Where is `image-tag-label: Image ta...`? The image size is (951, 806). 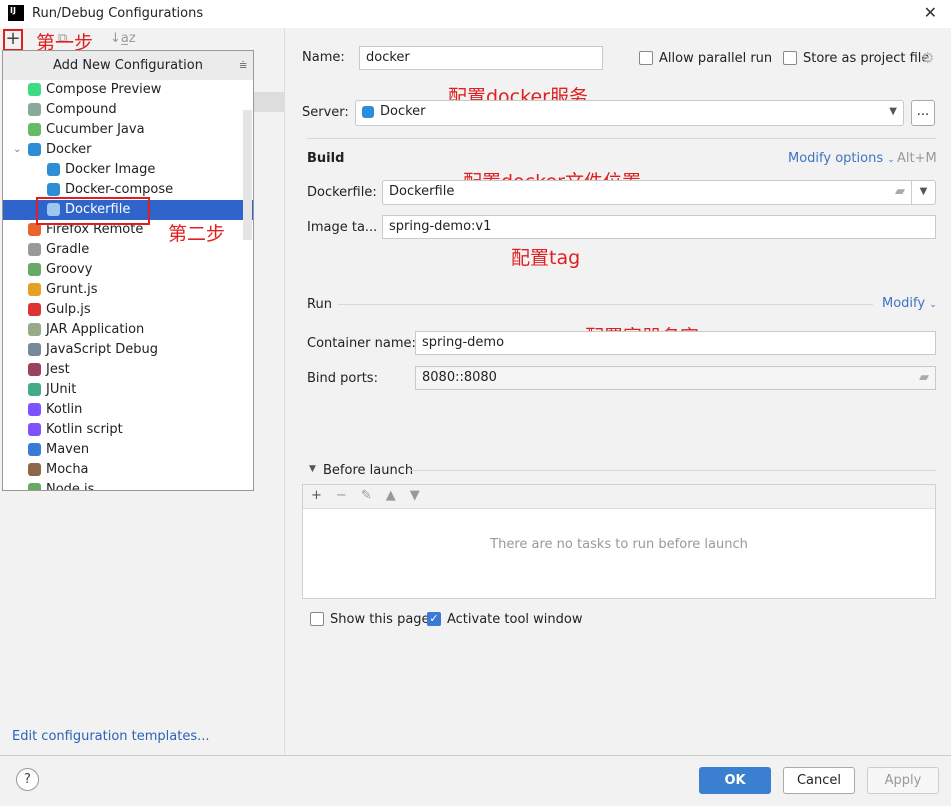
image-tag-label: Image ta... is located at coordinates (342, 227).